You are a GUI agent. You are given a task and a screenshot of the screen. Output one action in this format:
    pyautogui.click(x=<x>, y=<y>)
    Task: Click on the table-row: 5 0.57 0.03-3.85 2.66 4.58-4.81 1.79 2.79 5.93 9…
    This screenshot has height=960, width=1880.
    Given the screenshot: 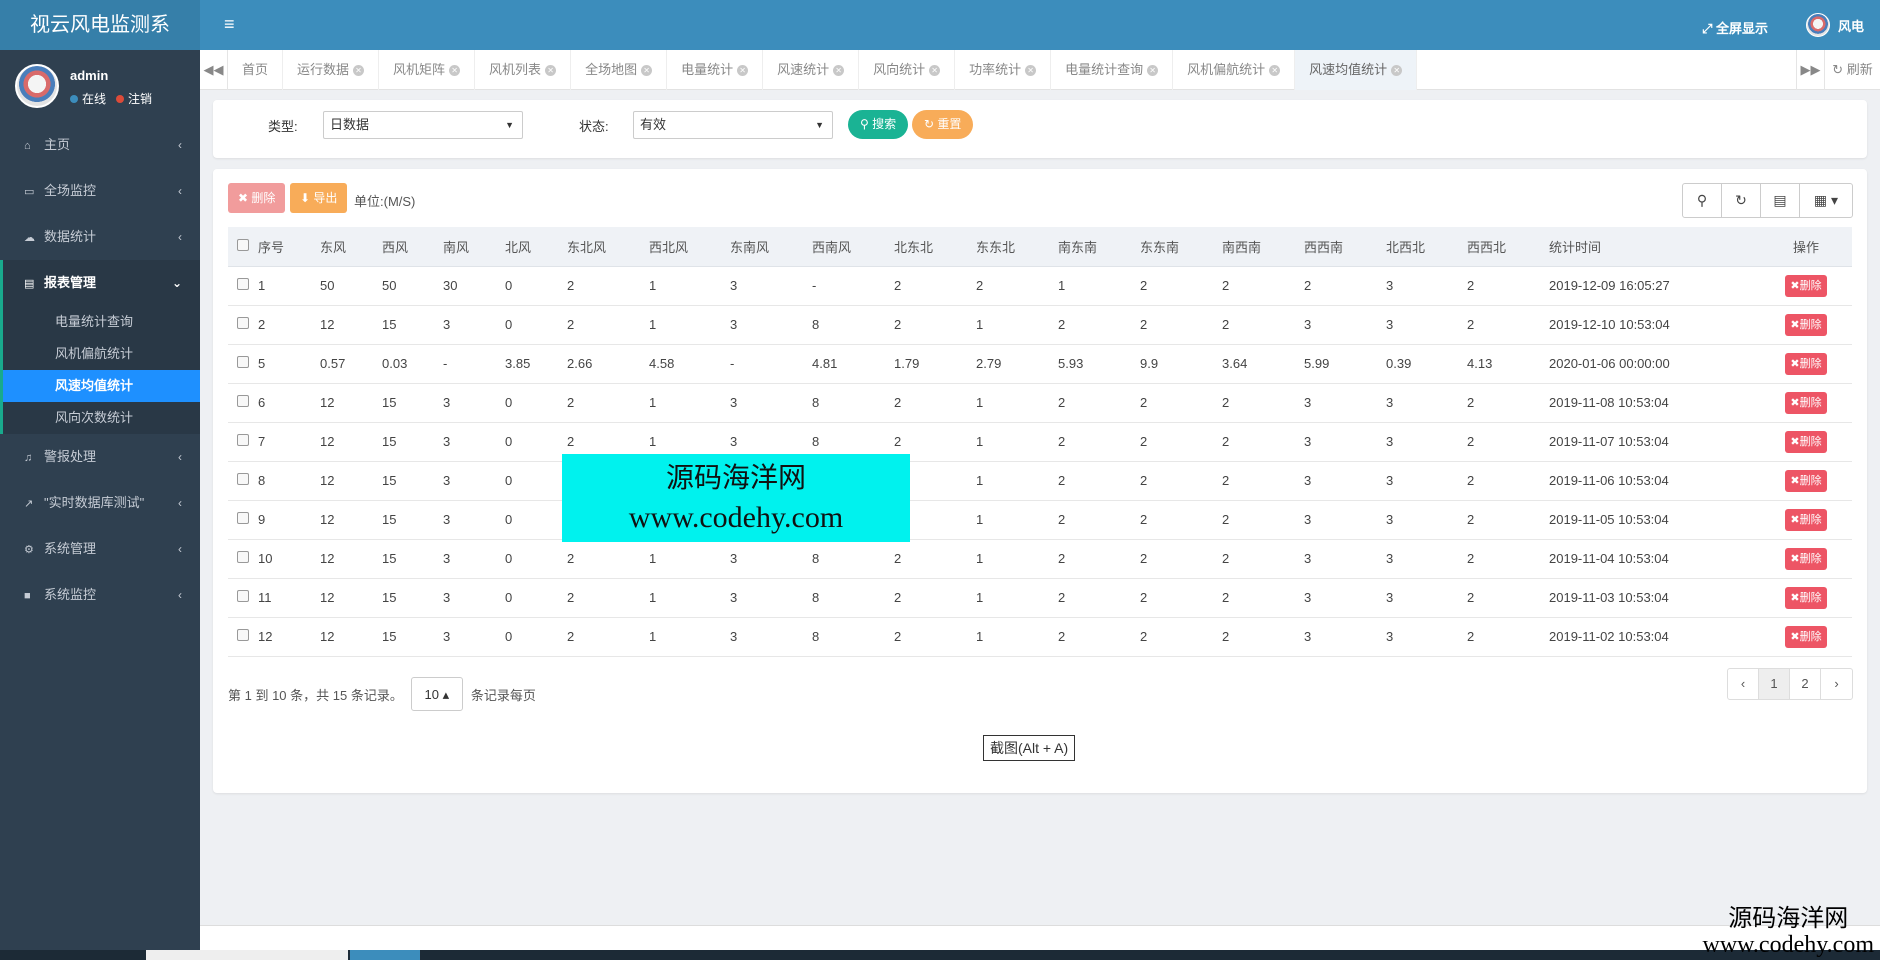 What is the action you would take?
    pyautogui.click(x=1040, y=364)
    